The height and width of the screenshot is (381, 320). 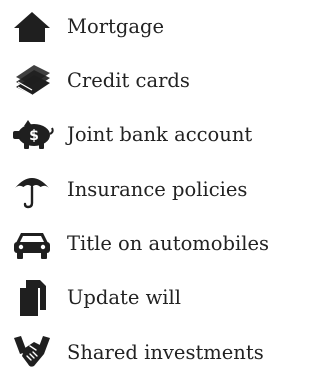 I want to click on list-item-joint-bank-account: $ Joint bank account, so click(x=146, y=135).